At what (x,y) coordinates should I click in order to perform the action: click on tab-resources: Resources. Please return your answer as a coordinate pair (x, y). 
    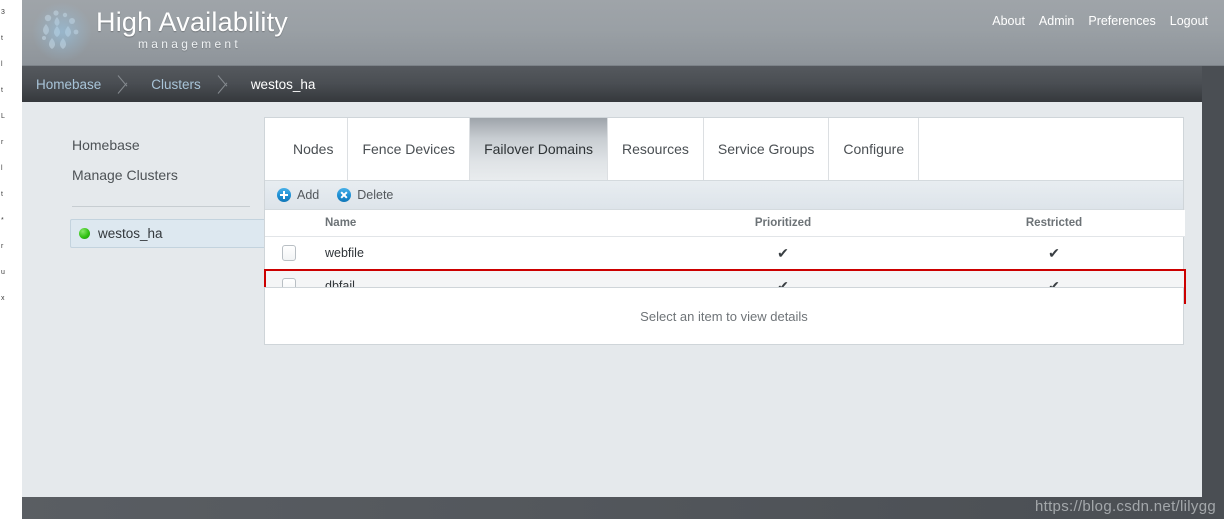
    Looking at the image, I should click on (656, 149).